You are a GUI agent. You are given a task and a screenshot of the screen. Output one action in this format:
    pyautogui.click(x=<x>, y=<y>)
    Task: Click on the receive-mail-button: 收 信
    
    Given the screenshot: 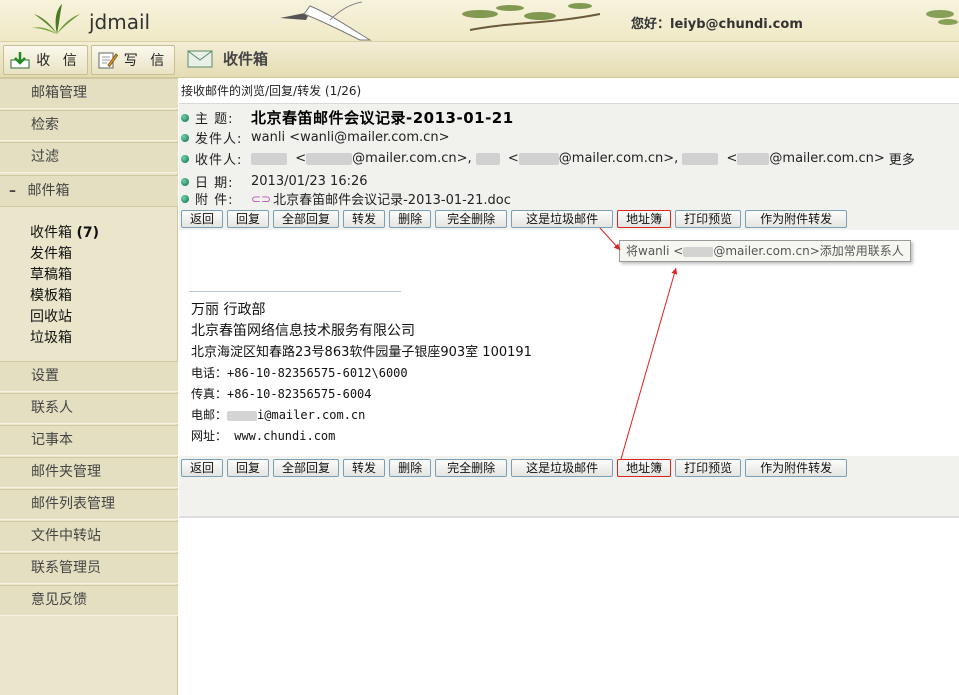 What is the action you would take?
    pyautogui.click(x=45, y=60)
    